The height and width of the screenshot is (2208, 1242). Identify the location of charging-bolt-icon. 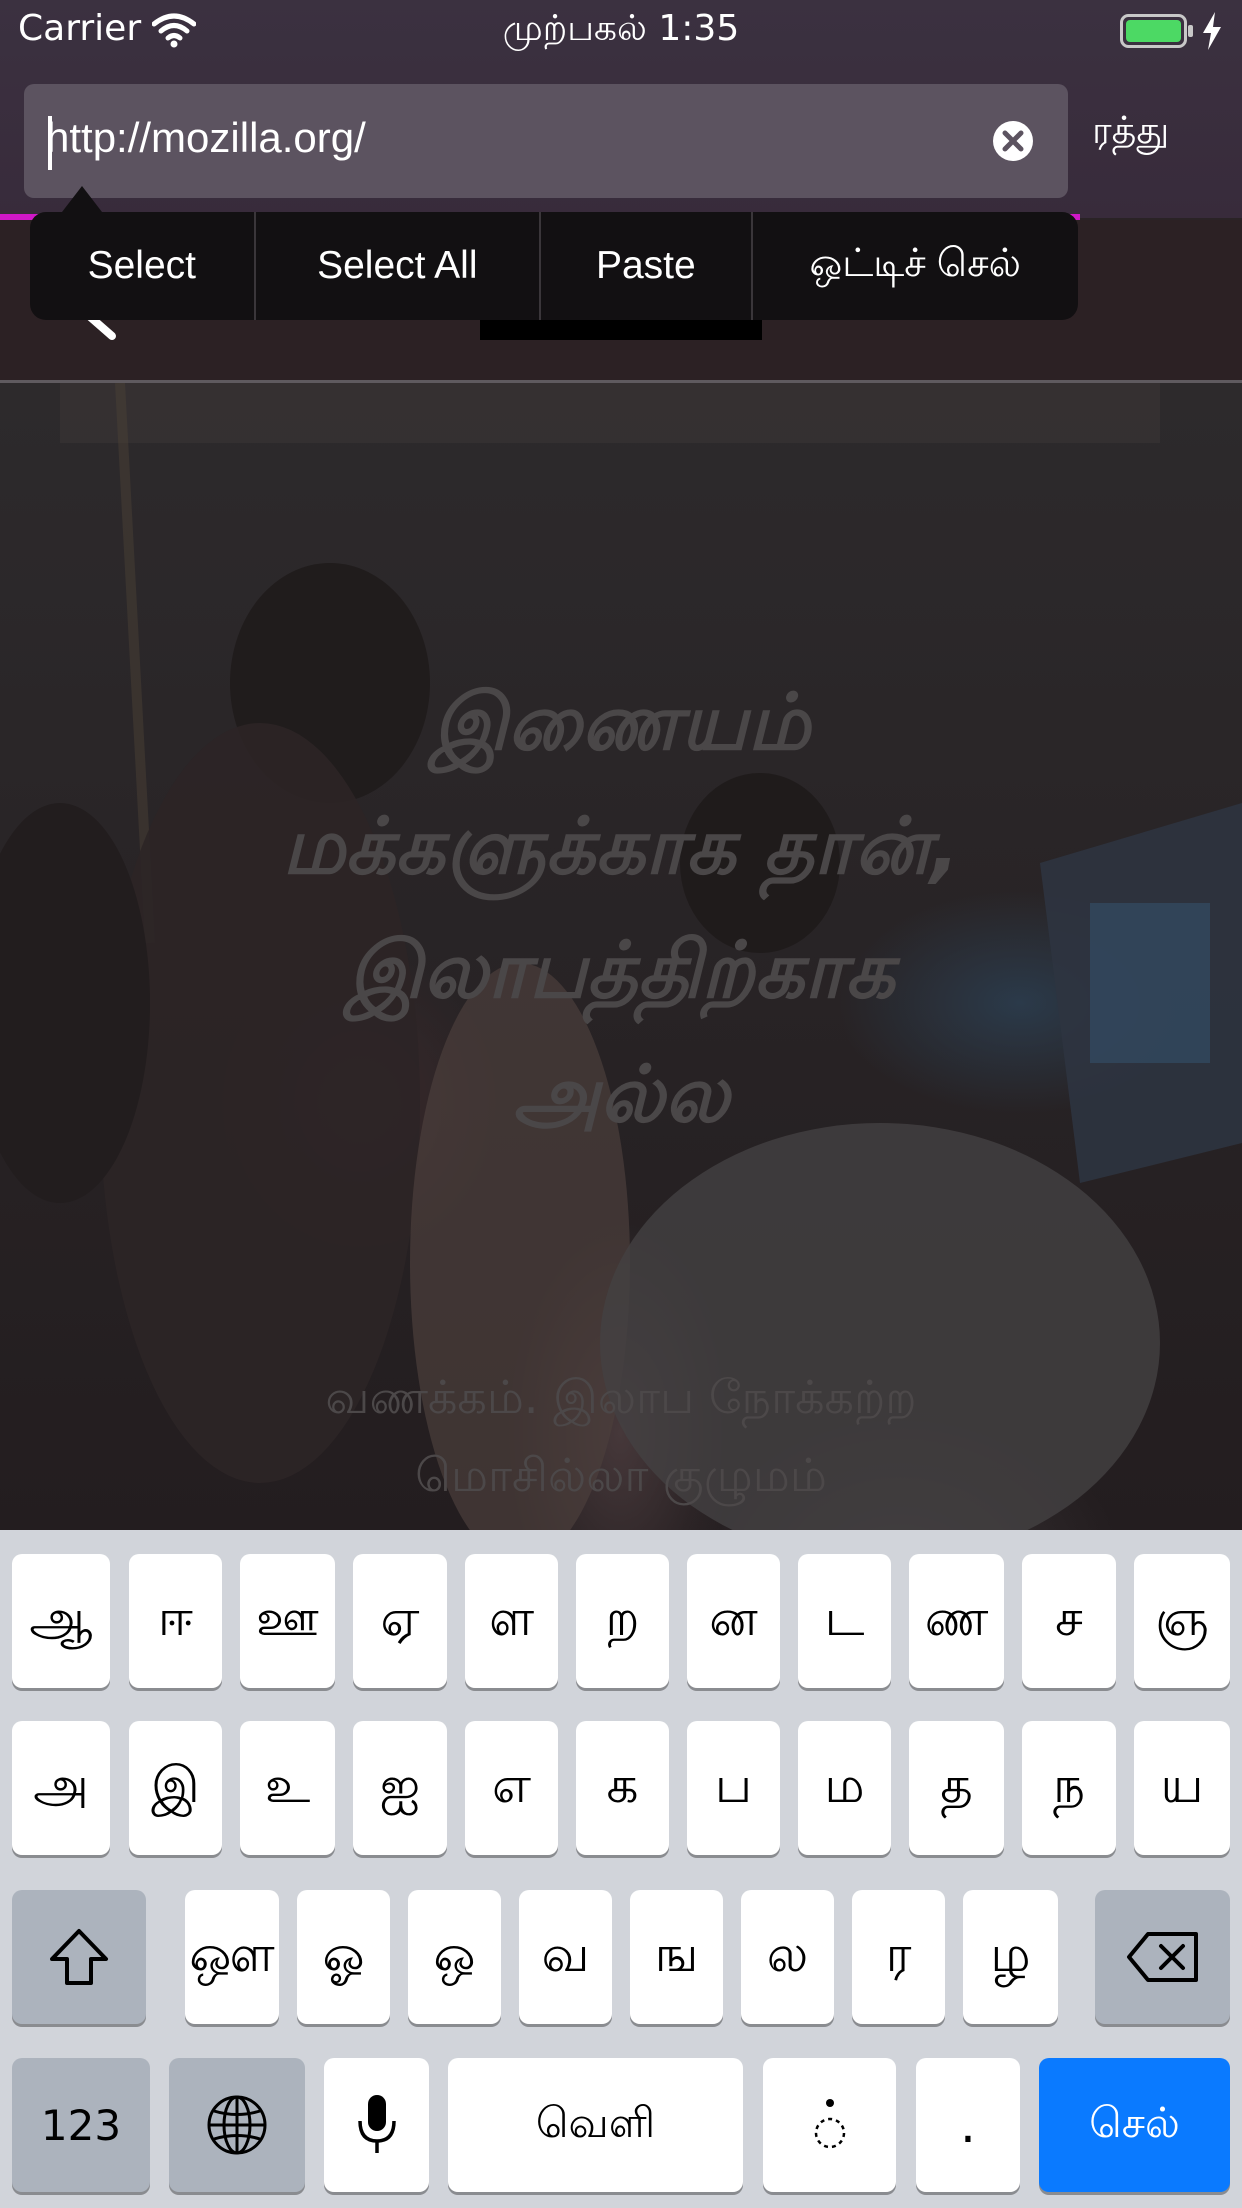
(1212, 31).